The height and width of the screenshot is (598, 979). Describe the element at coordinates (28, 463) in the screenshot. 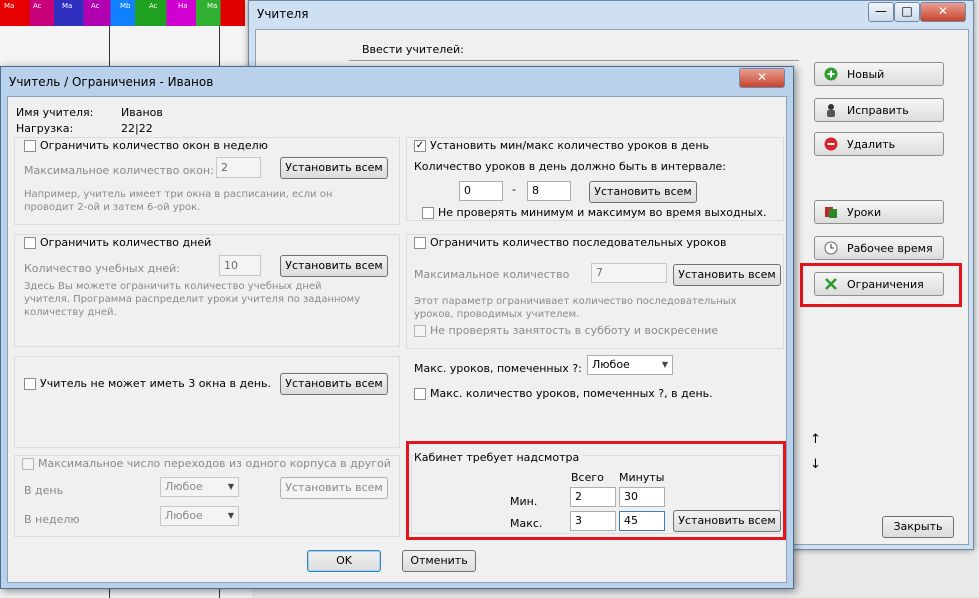

I see `buildings-check` at that location.